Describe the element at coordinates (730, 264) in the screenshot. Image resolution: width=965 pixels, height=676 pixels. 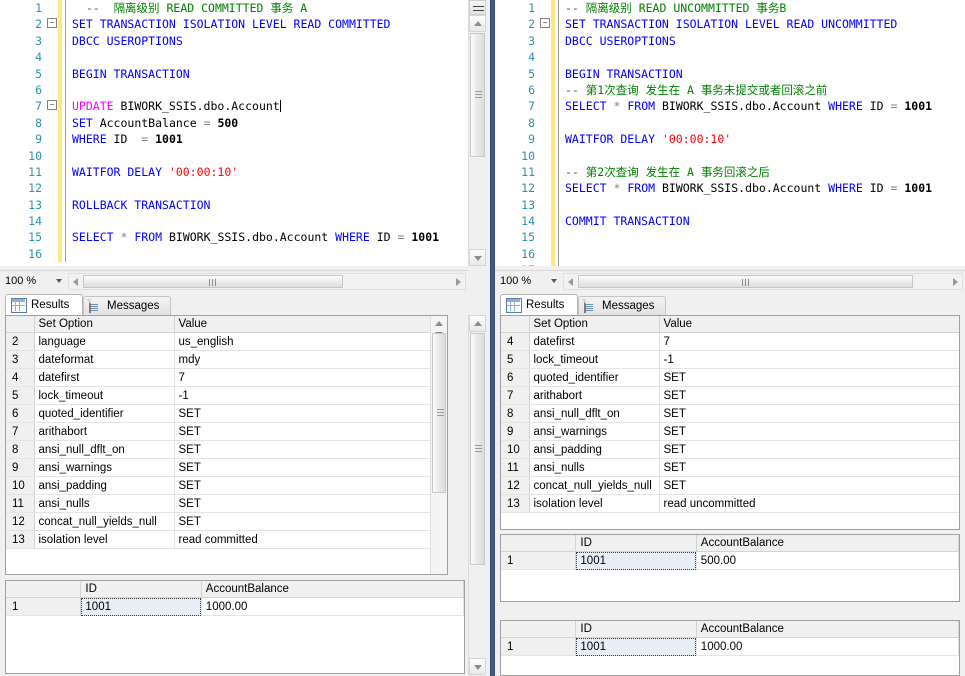
I see `code-line: 17` at that location.